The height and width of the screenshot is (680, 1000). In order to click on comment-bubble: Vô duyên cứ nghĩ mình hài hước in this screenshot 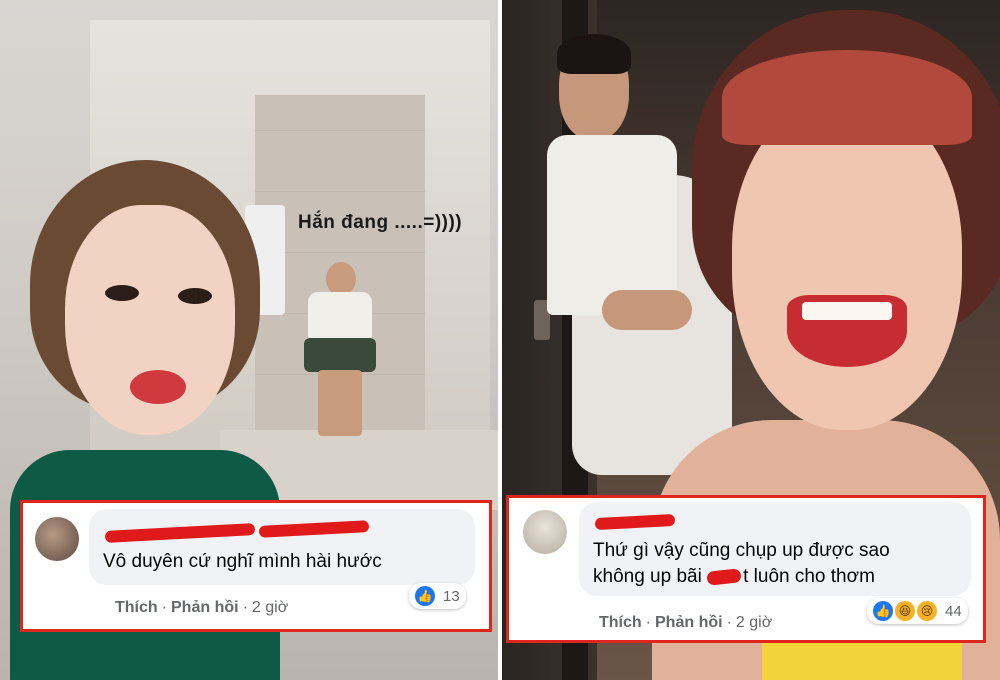, I will do `click(282, 547)`.